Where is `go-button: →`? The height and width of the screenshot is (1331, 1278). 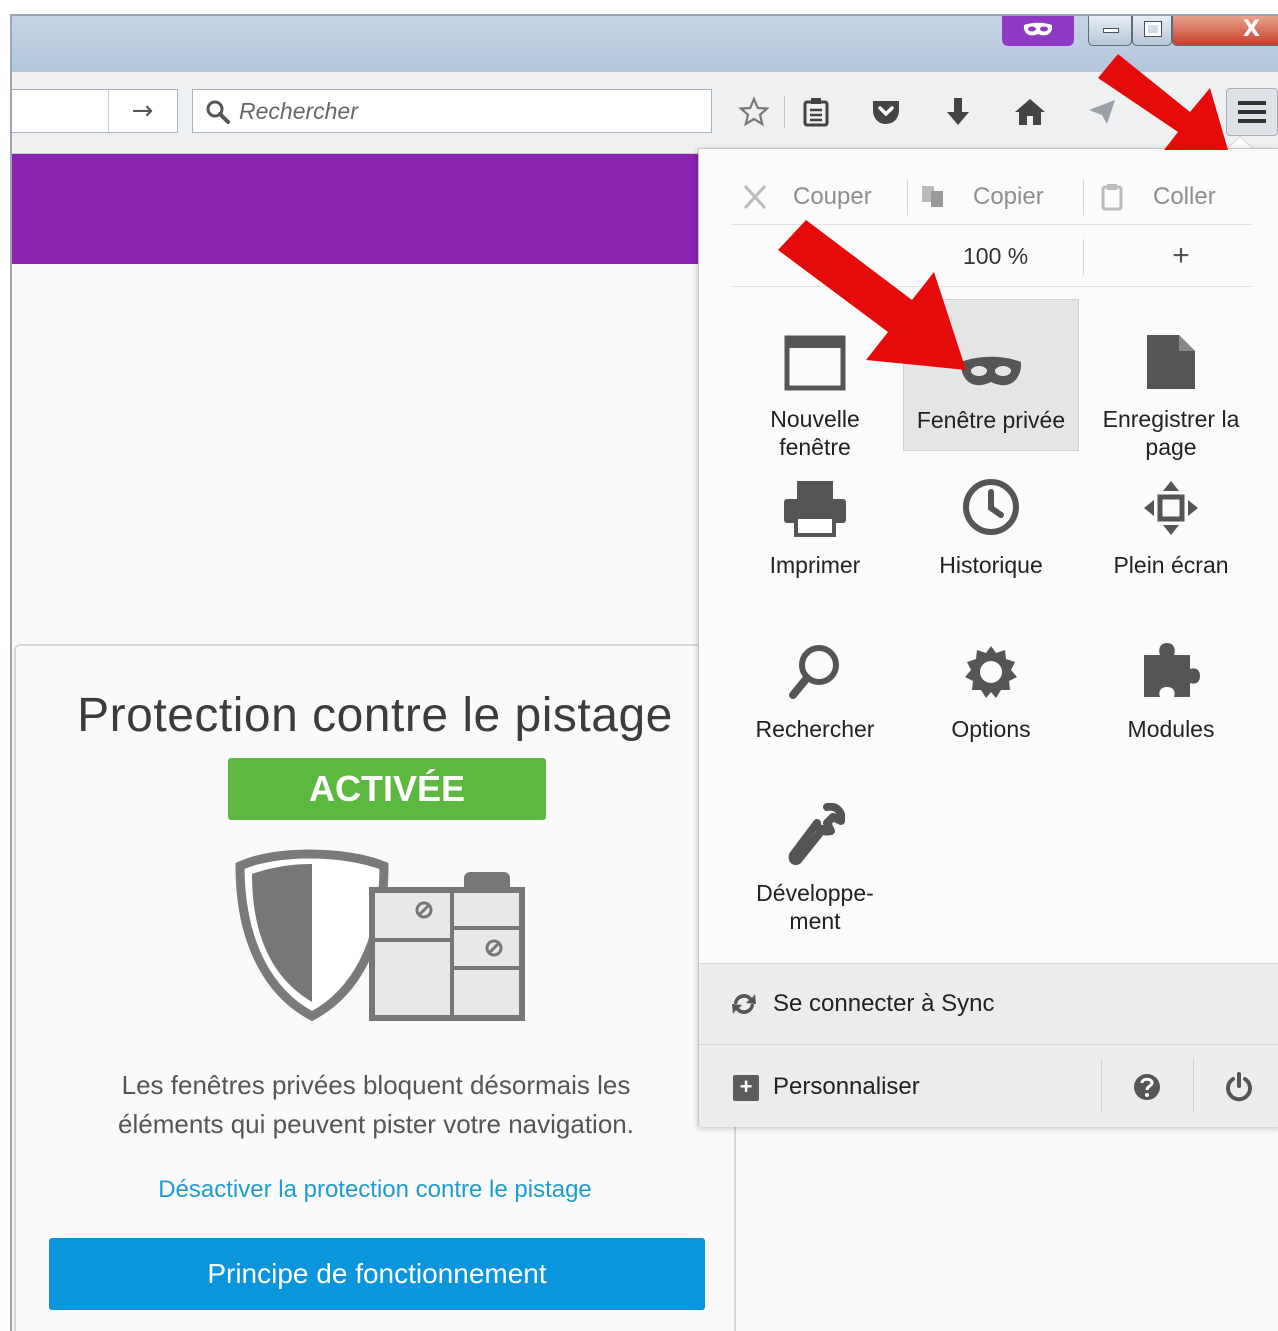
go-button: → is located at coordinates (142, 111).